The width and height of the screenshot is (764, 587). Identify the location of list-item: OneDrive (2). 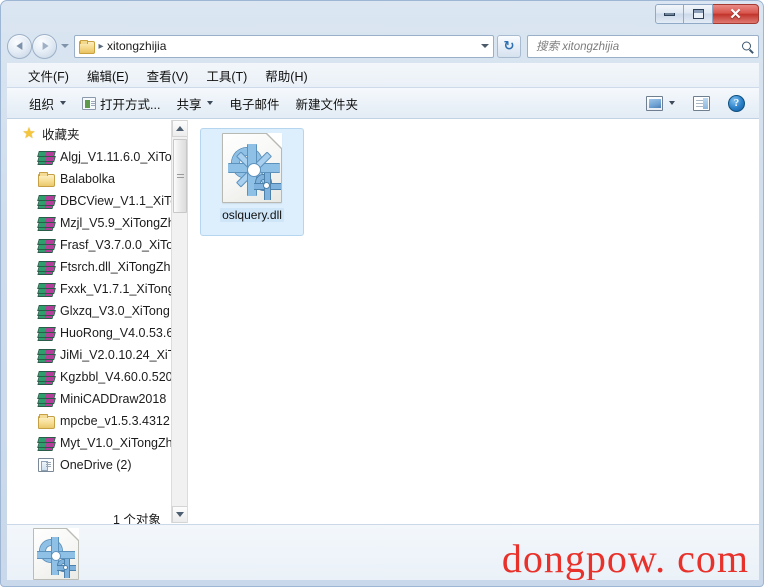
(97, 465).